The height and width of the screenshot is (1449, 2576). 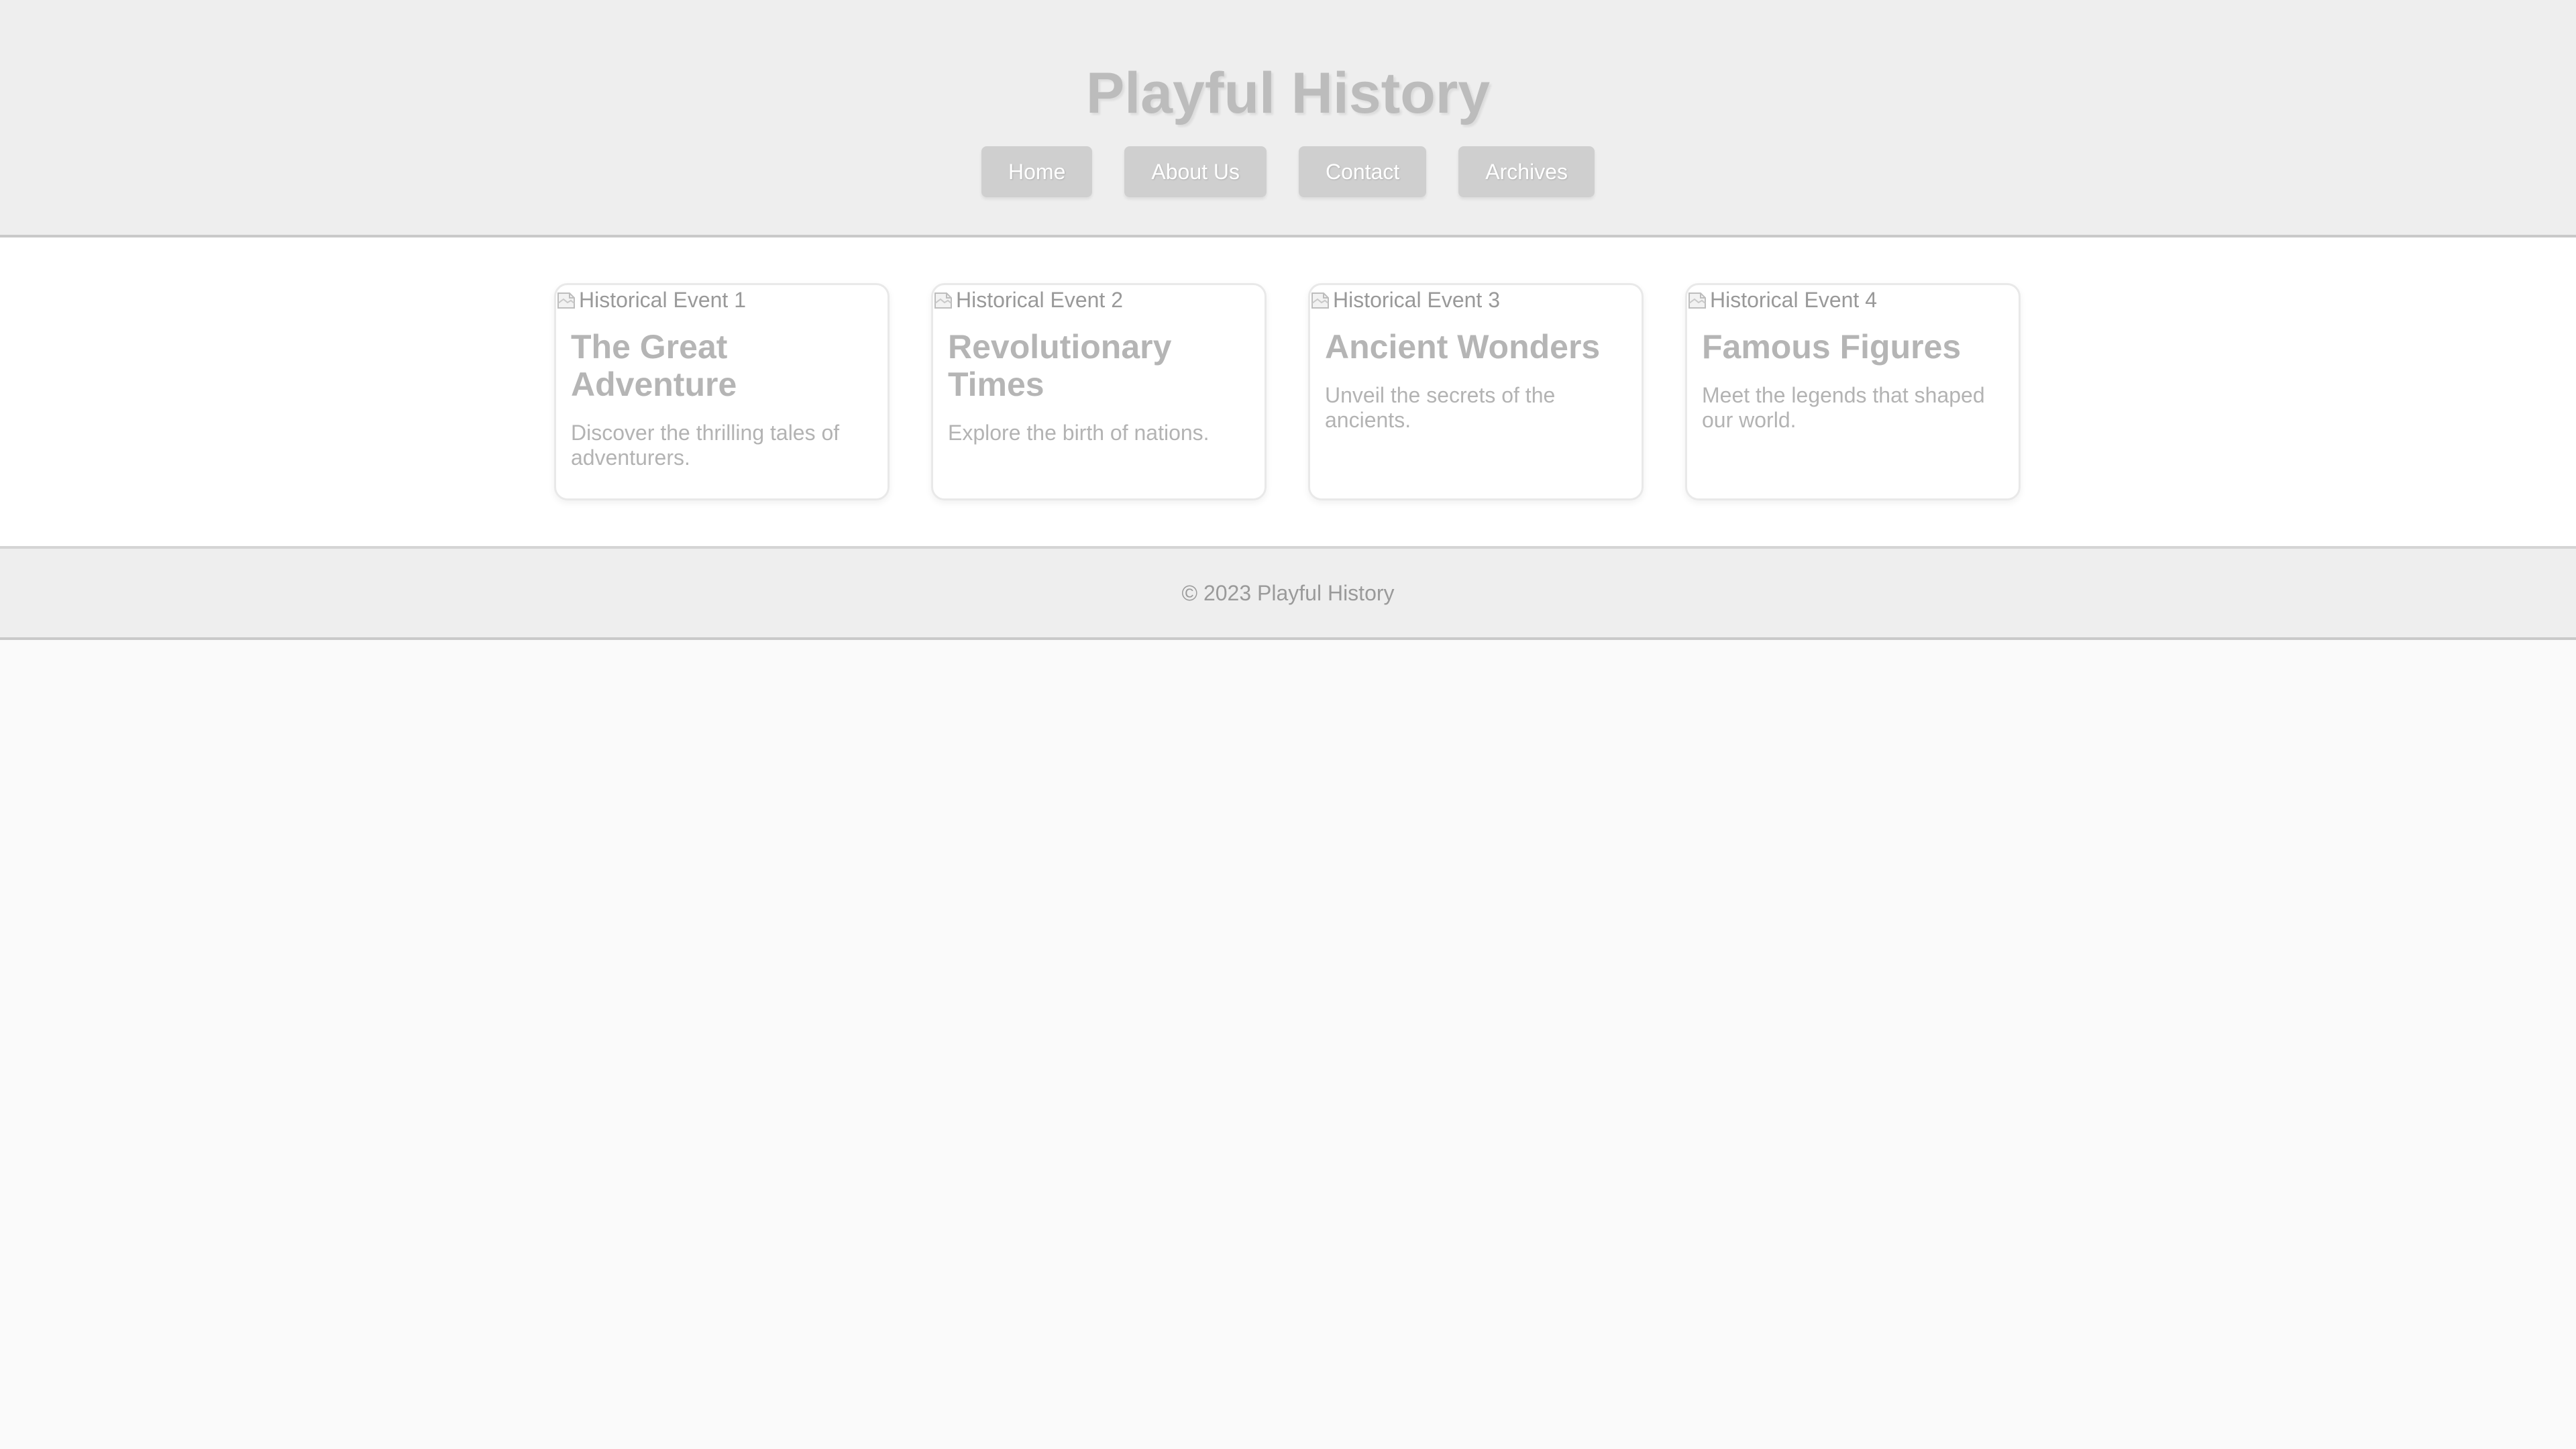 I want to click on card-title: Famous Figures, so click(x=1832, y=347).